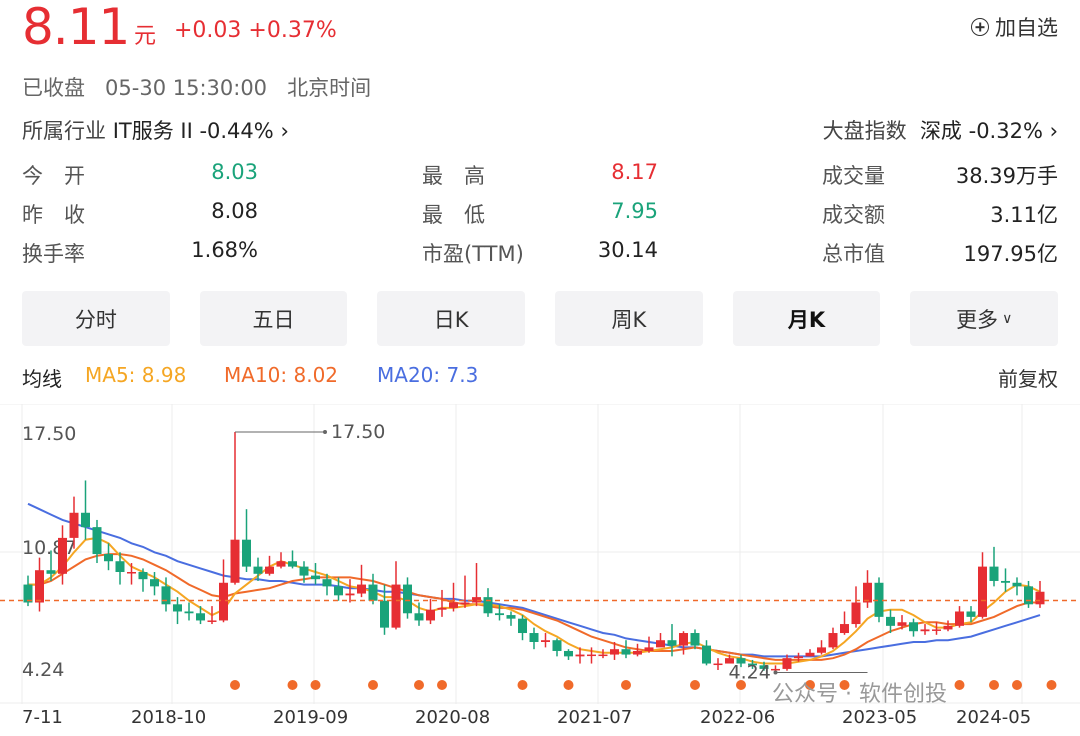  I want to click on stat-value: 30.14, so click(627, 250).